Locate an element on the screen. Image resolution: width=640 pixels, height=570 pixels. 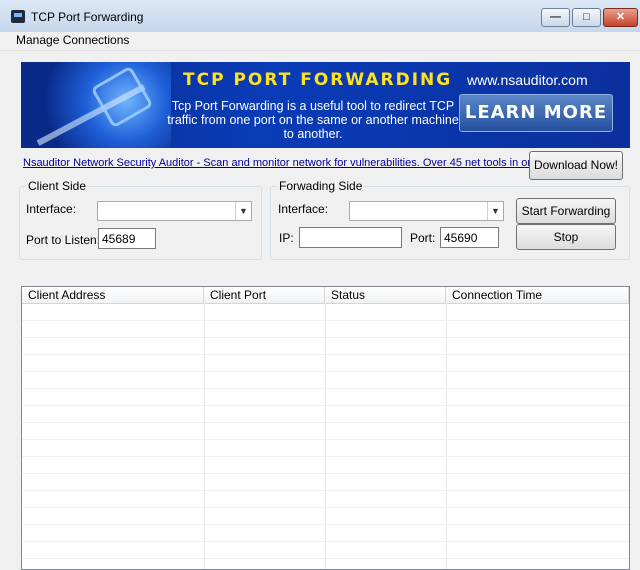
banner-title: TCP PORT FORWARDING is located at coordinates (318, 80).